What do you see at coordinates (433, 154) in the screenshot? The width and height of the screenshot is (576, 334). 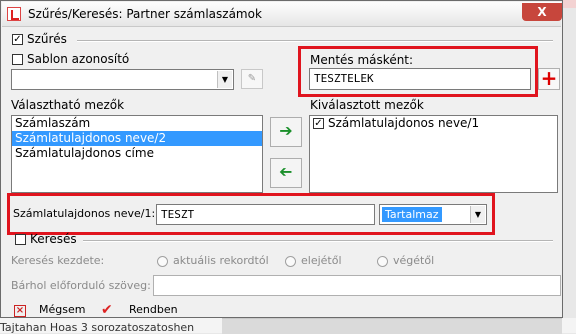 I see `selected-fields-list: ✓ Számlatulajdonos neve/1` at bounding box center [433, 154].